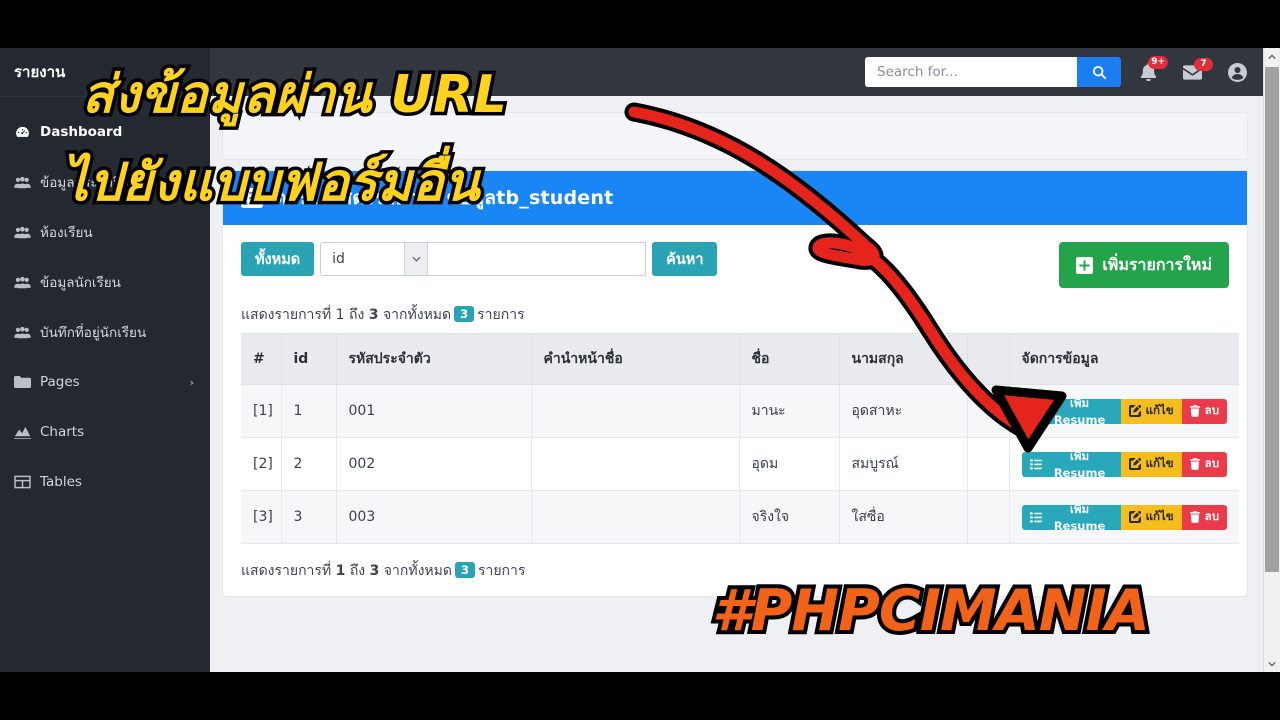 The height and width of the screenshot is (720, 1280). What do you see at coordinates (105, 232) in the screenshot?
I see `sidebar-item-classroom: ห้องเรียน` at bounding box center [105, 232].